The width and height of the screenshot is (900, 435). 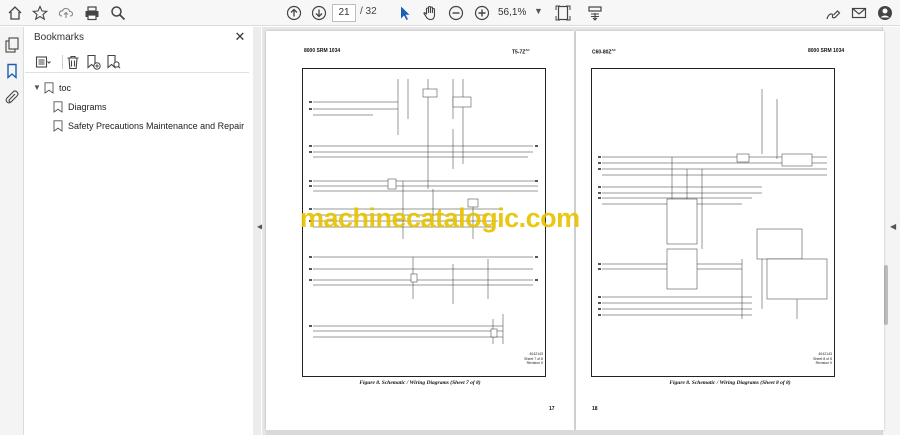 What do you see at coordinates (552, 409) in the screenshot?
I see `page-number: 17` at bounding box center [552, 409].